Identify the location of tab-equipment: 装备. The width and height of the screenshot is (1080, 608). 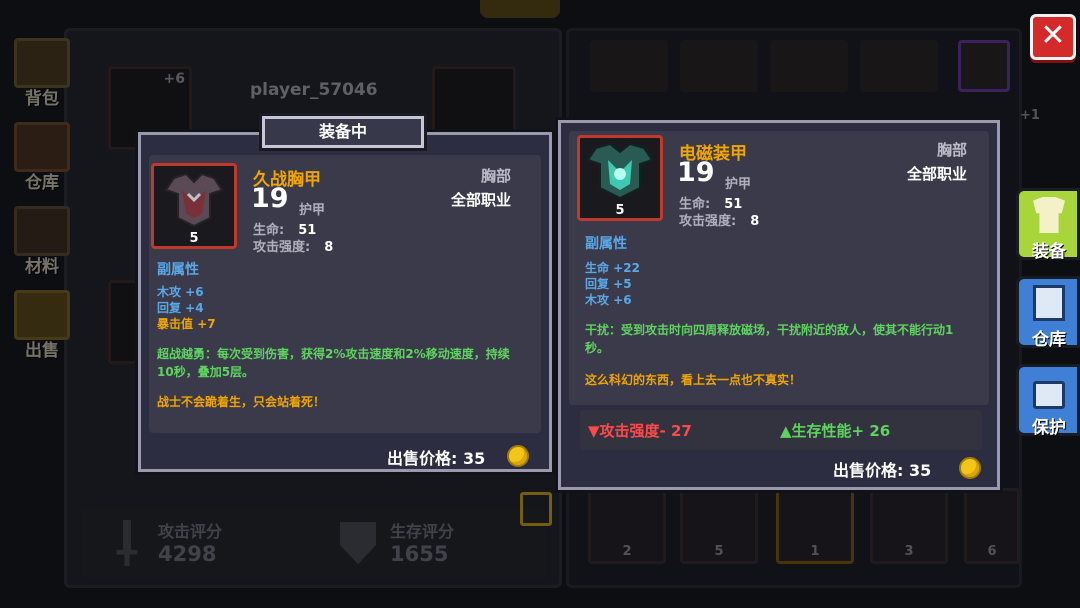
(1048, 225).